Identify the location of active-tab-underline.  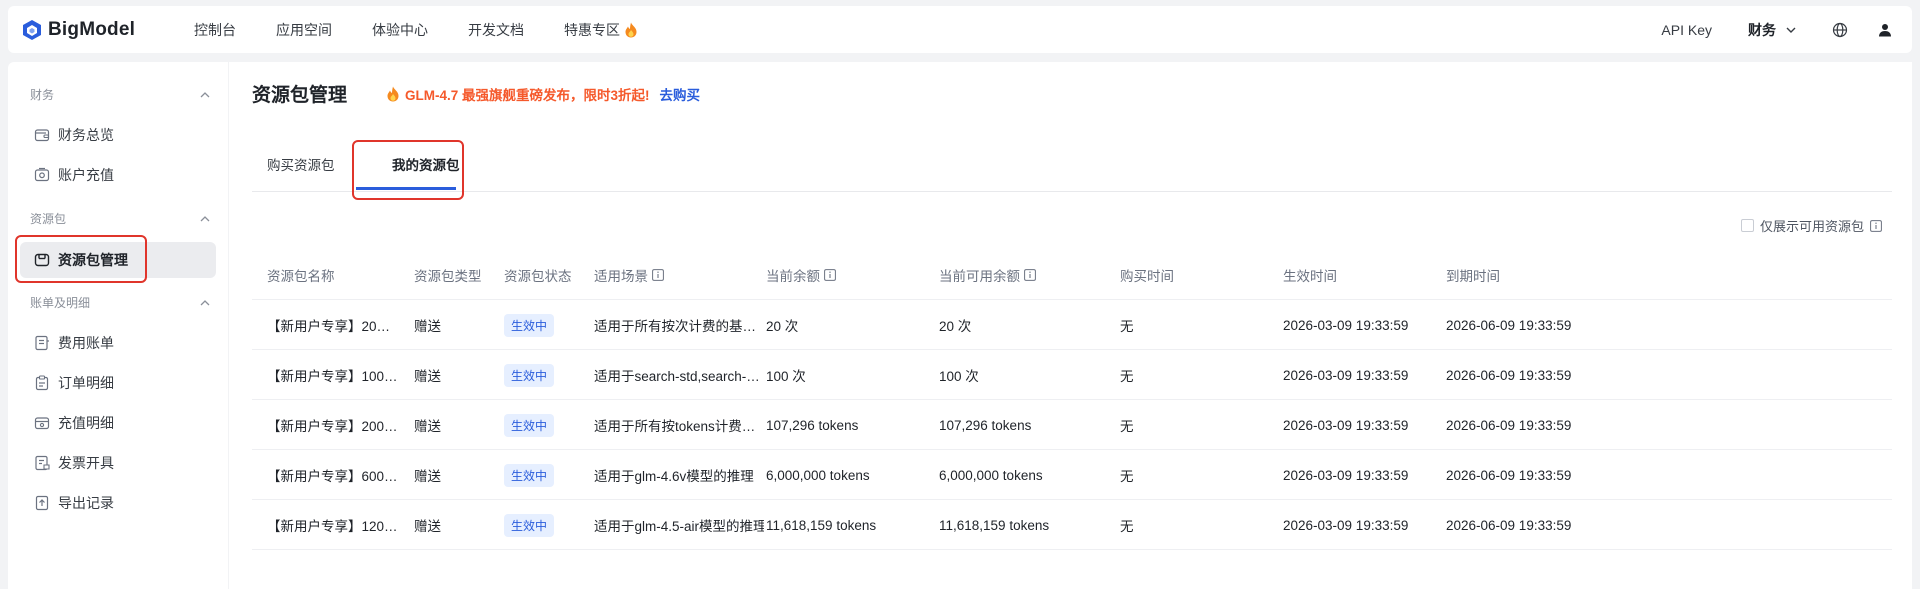
(406, 188).